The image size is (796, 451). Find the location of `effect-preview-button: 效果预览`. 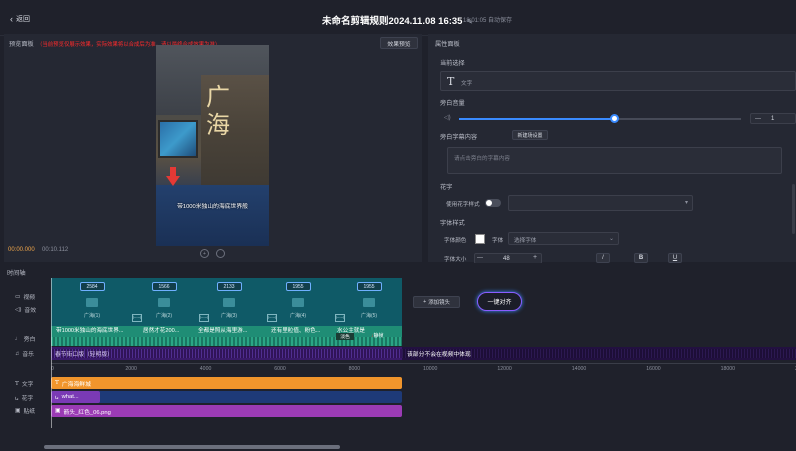

effect-preview-button: 效果预览 is located at coordinates (399, 43).